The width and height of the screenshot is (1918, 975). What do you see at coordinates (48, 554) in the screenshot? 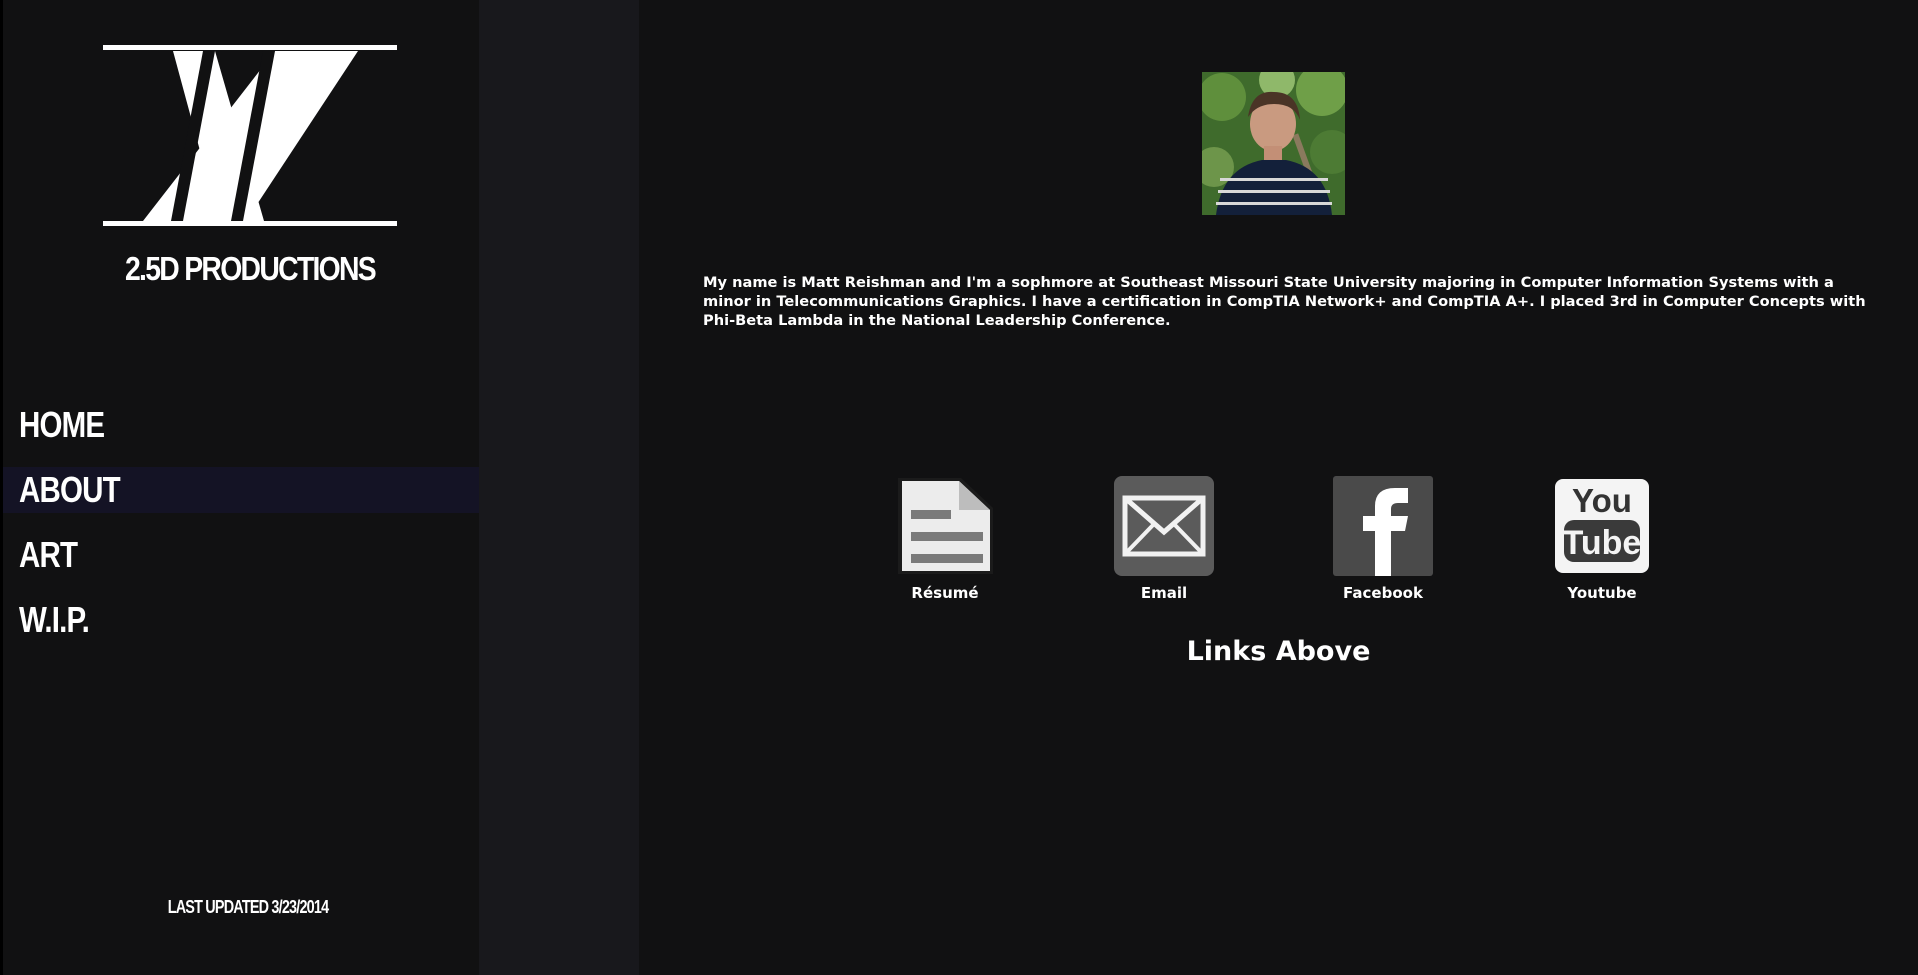
I see `nav-item-label: ART` at bounding box center [48, 554].